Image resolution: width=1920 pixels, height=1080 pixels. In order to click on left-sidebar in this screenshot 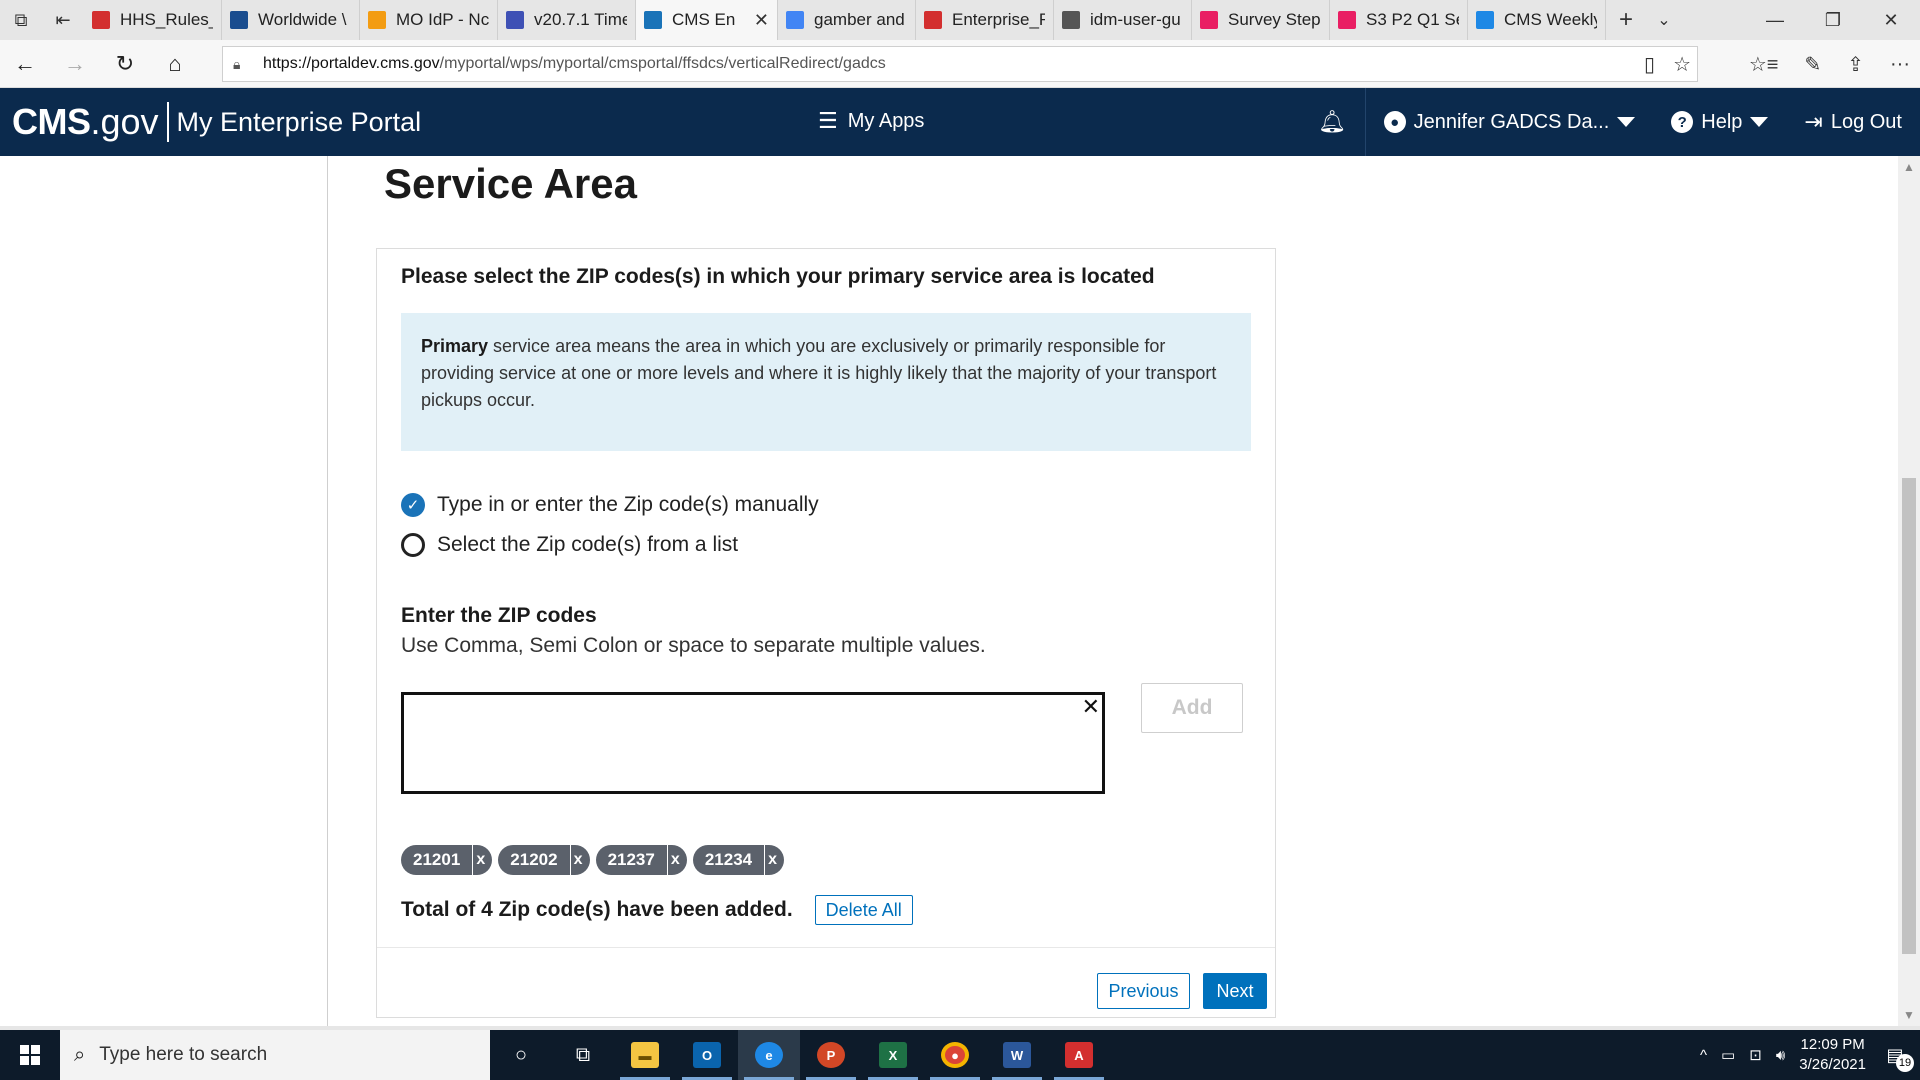, I will do `click(164, 591)`.